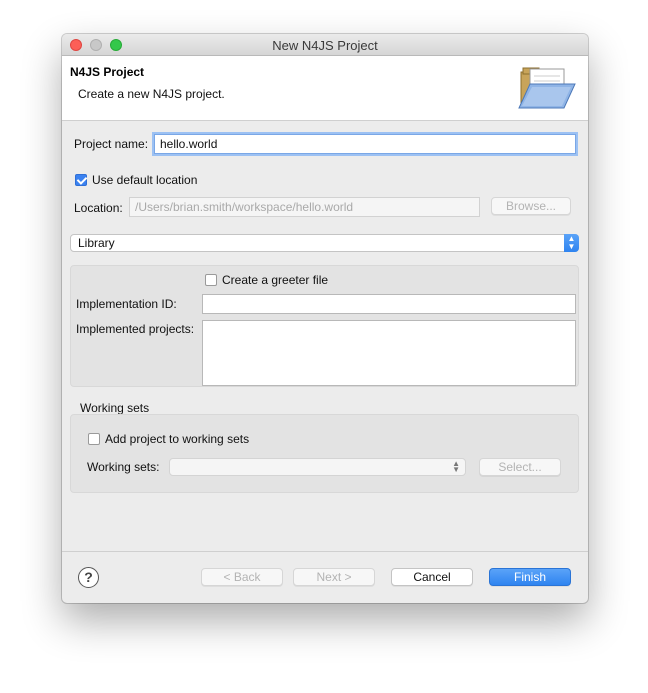 The width and height of the screenshot is (648, 693). I want to click on cancel-button: Cancel, so click(432, 577).